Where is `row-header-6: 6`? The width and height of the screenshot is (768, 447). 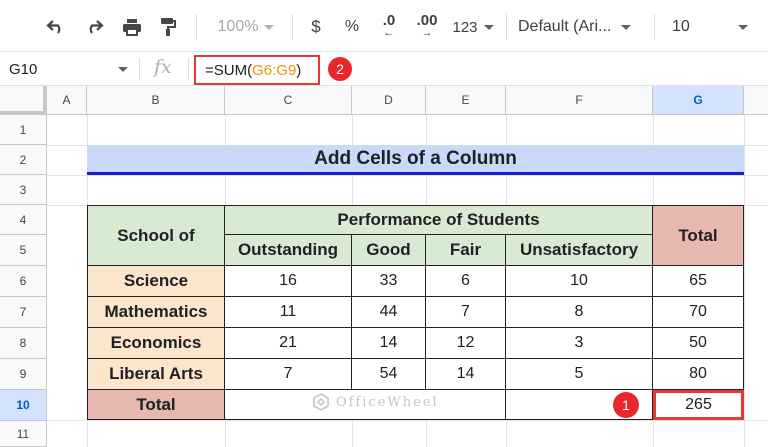 row-header-6: 6 is located at coordinates (23, 281).